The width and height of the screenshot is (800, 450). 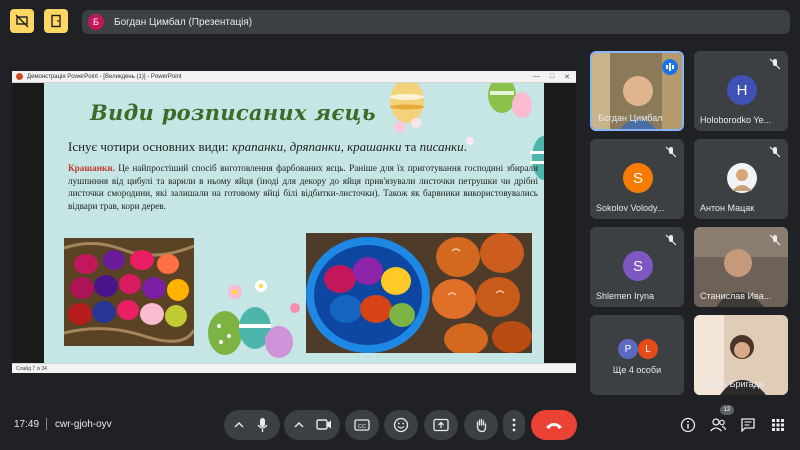 I want to click on pin-button, so click(x=56, y=21).